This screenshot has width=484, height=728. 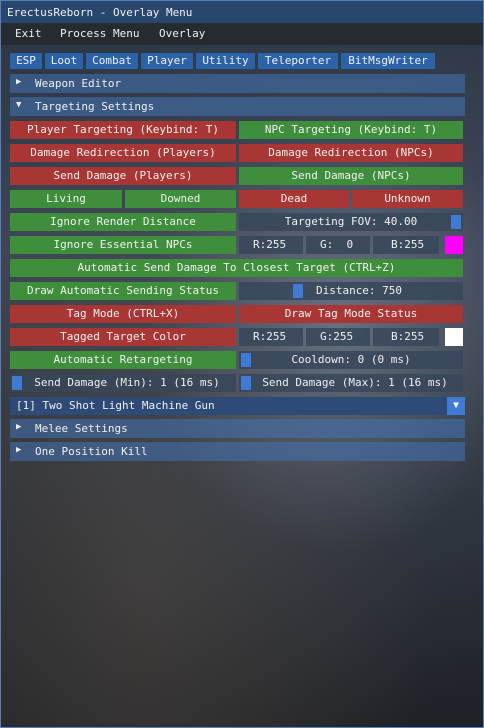 I want to click on distance-value: Distance: 750, so click(x=359, y=290).